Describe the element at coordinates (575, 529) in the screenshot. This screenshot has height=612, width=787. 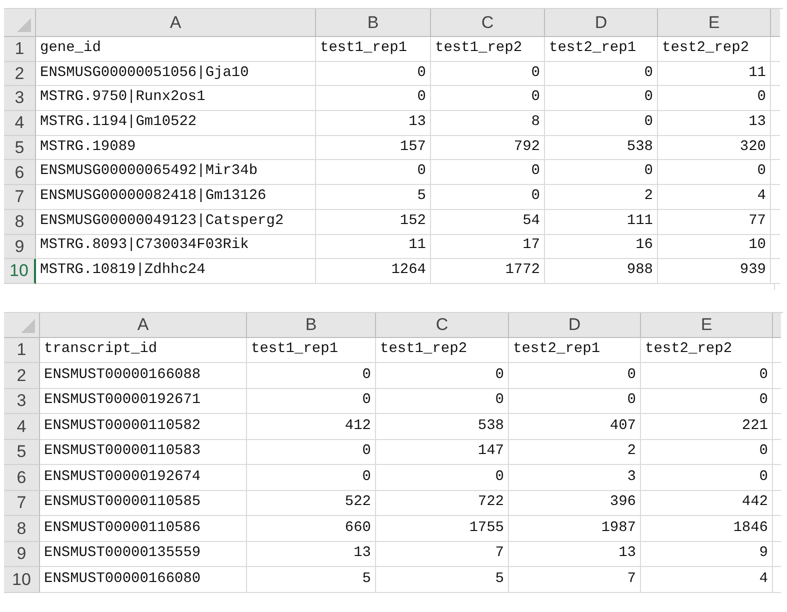
I see `table-cell: 1987` at that location.